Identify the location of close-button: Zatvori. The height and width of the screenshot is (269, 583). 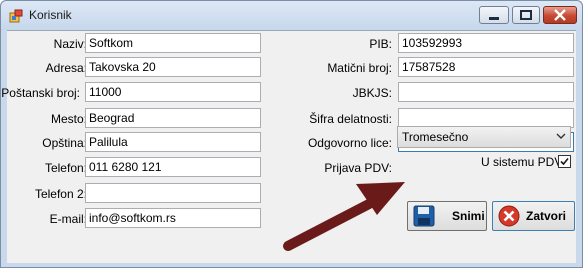
(533, 216).